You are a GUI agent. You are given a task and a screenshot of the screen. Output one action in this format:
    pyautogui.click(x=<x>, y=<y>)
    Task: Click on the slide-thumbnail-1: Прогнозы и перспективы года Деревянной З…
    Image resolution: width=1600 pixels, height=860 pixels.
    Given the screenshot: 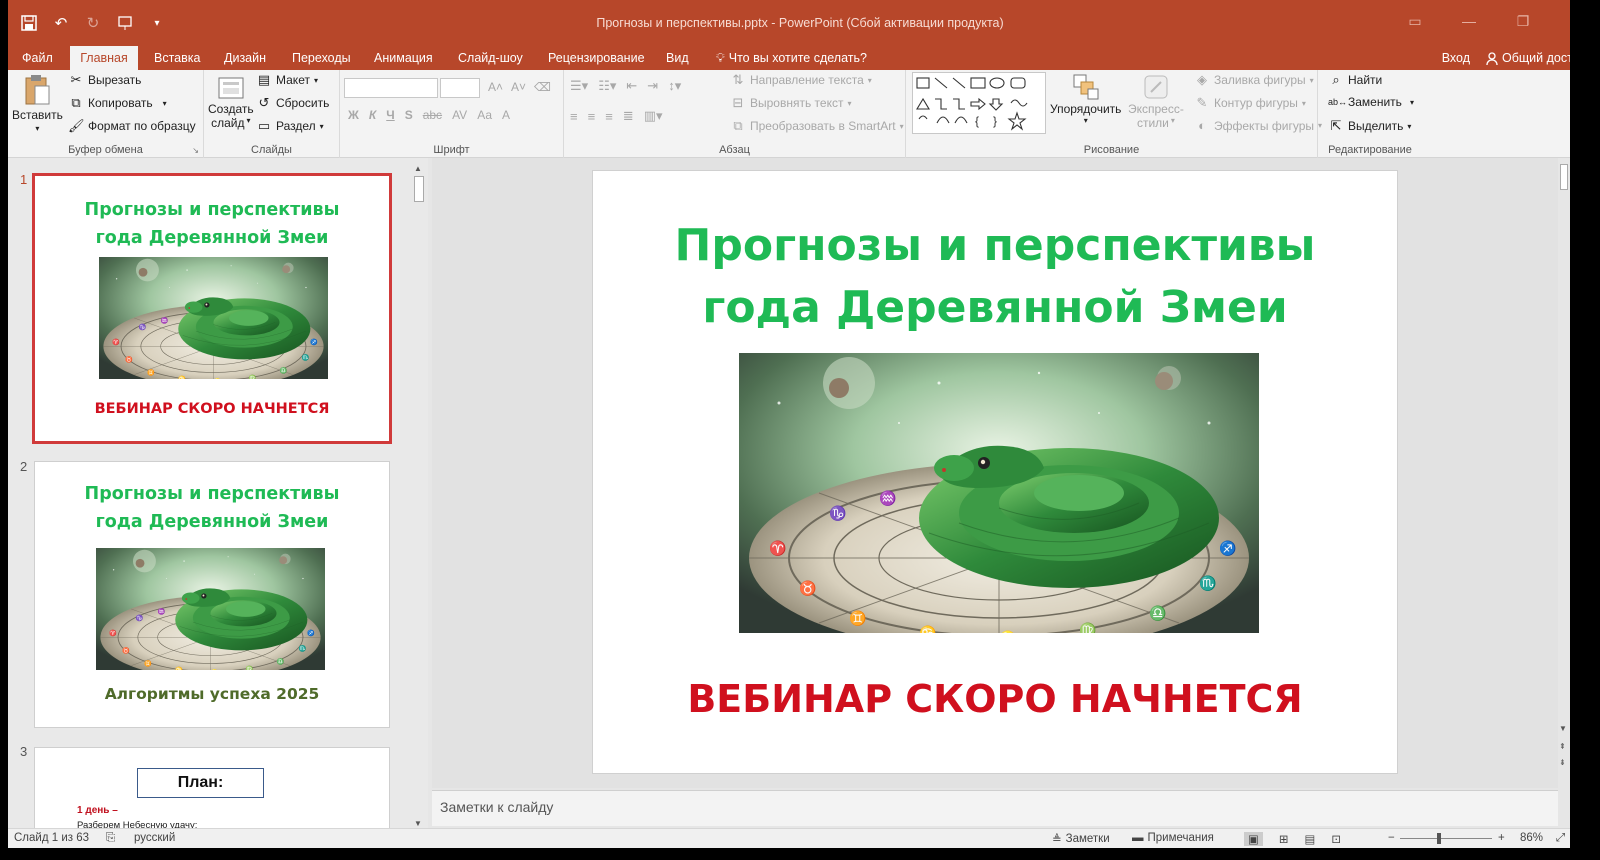 What is the action you would take?
    pyautogui.click(x=212, y=308)
    